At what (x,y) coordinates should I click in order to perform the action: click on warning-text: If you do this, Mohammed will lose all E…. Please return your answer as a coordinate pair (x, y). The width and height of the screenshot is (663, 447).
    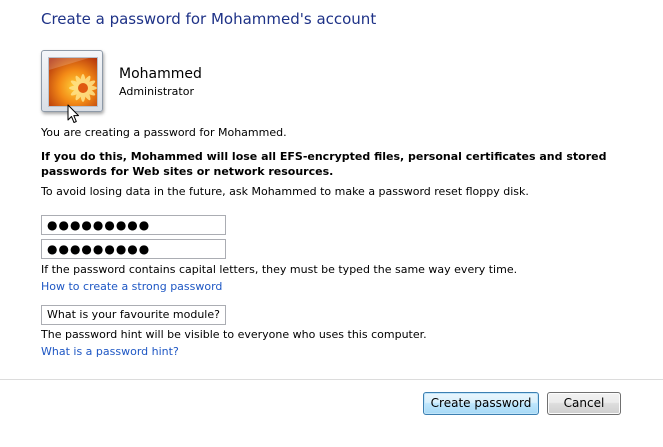
    Looking at the image, I should click on (324, 164).